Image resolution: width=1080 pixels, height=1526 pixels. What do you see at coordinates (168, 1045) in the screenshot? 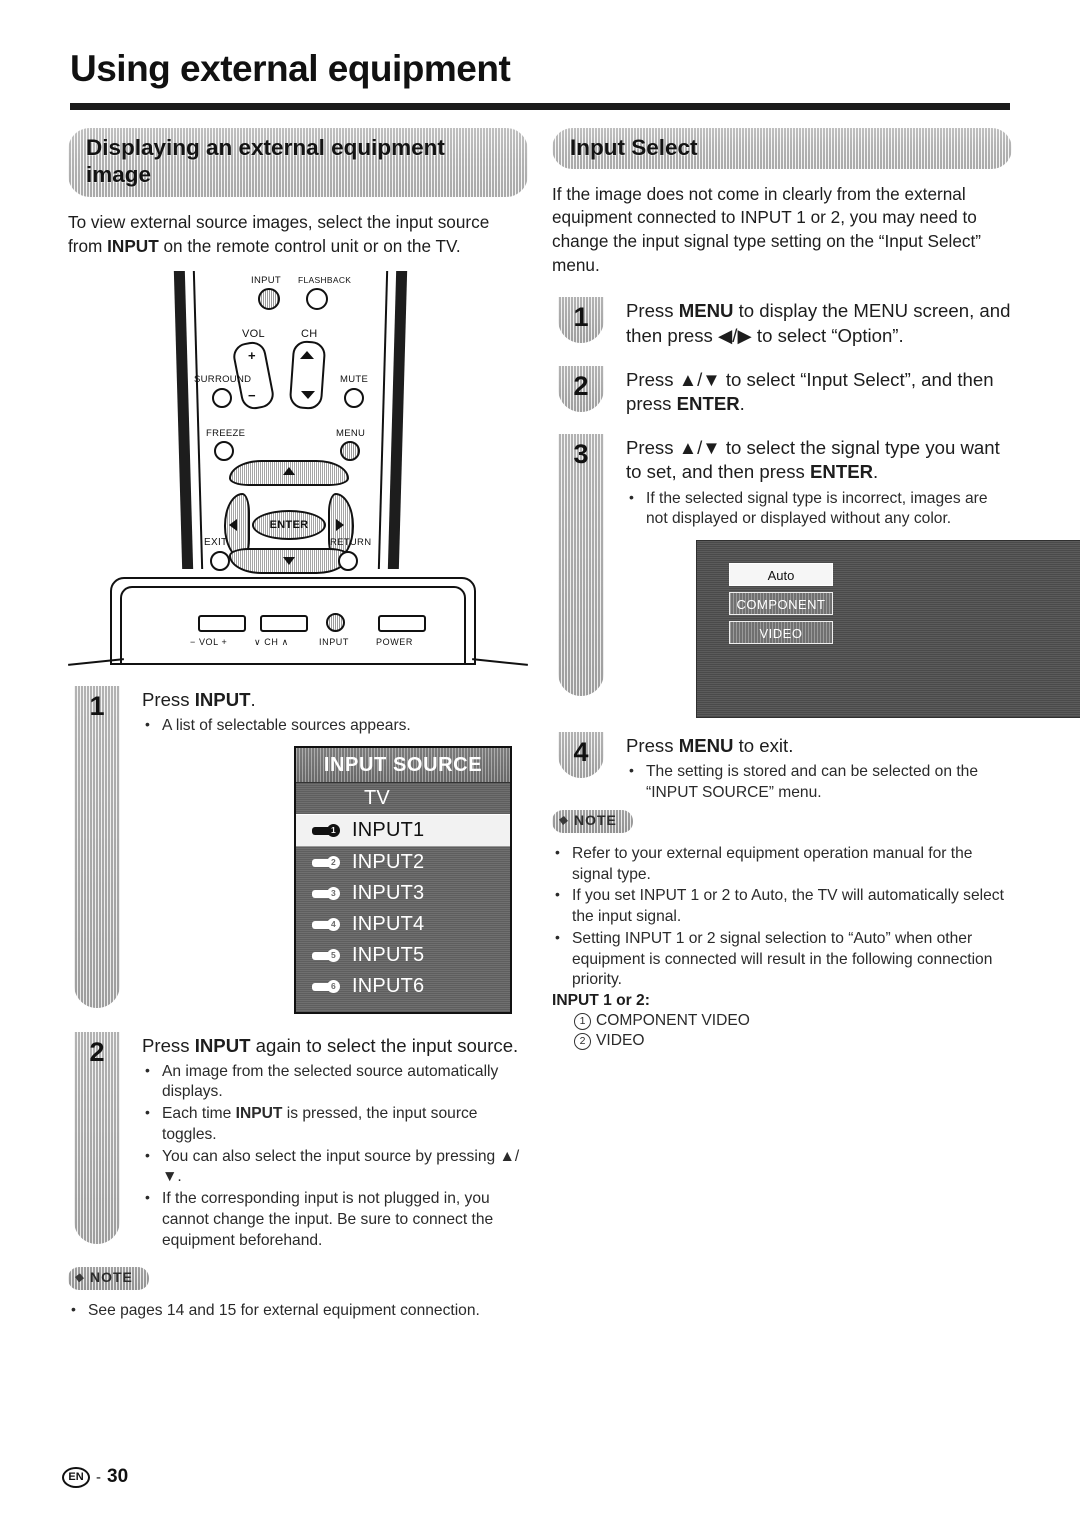
I see `left-step-2-title-part1: Press` at bounding box center [168, 1045].